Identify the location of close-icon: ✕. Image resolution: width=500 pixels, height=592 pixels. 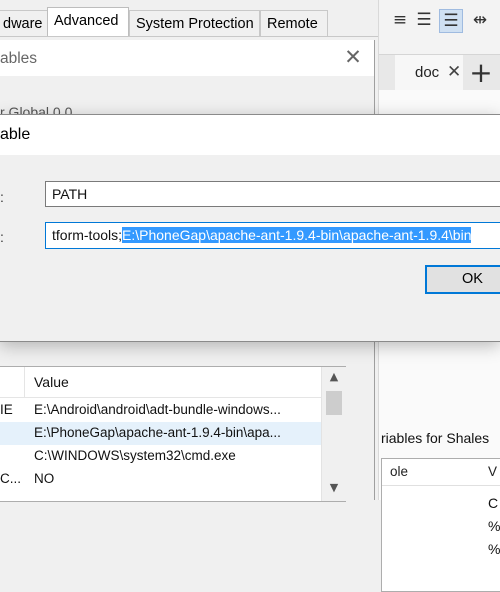
(353, 57).